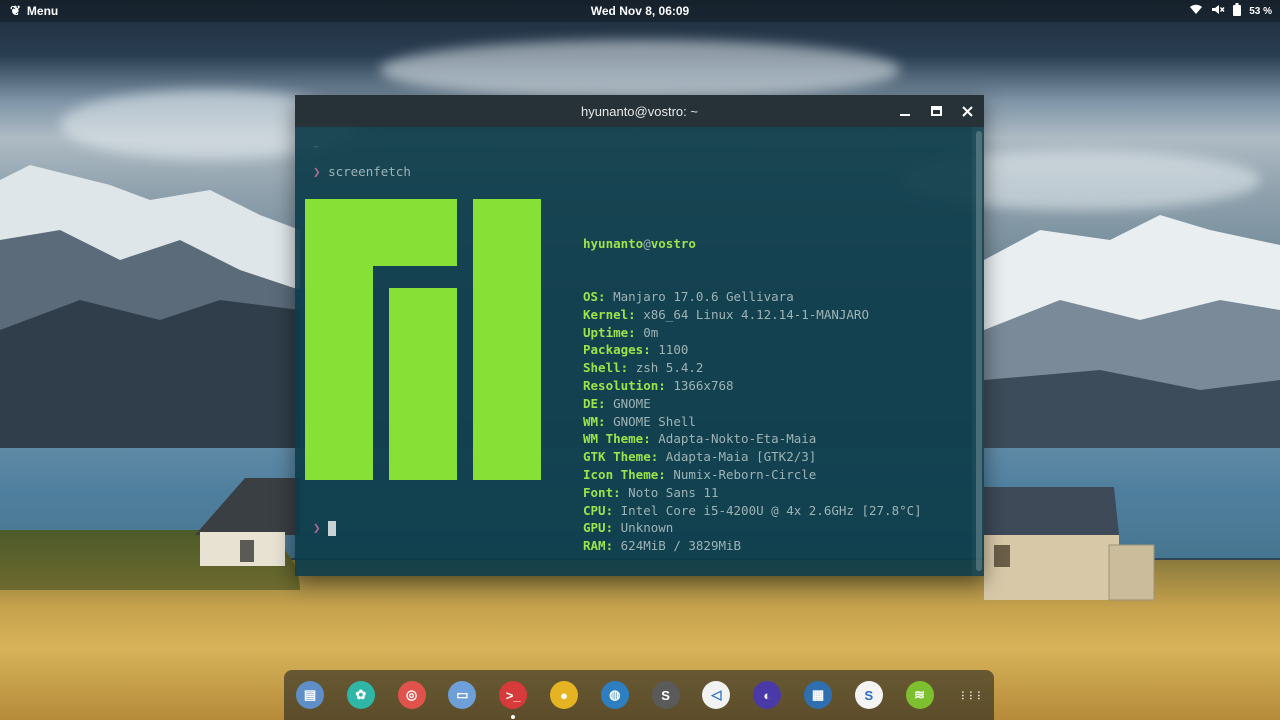  I want to click on user-host: hyunanto@vostro, so click(639, 243).